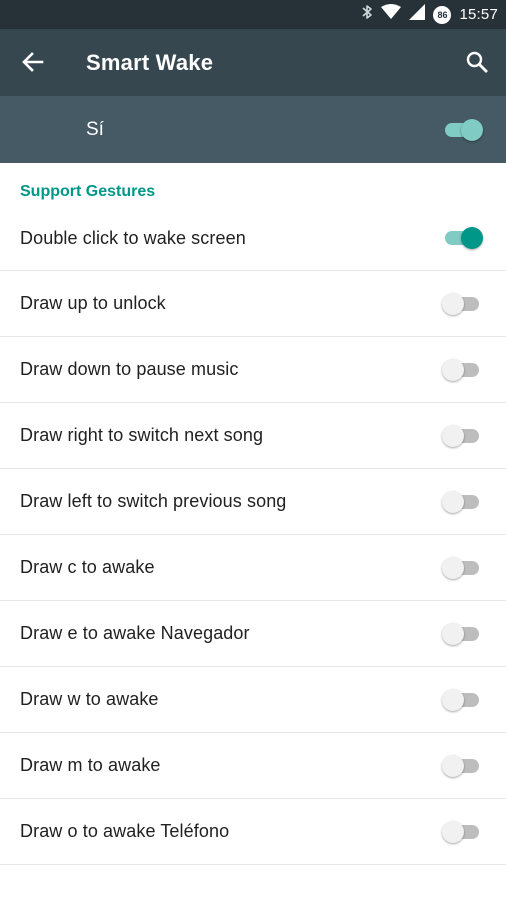 This screenshot has width=506, height=900. Describe the element at coordinates (90, 765) in the screenshot. I see `gesture-label: Draw m to awake` at that location.